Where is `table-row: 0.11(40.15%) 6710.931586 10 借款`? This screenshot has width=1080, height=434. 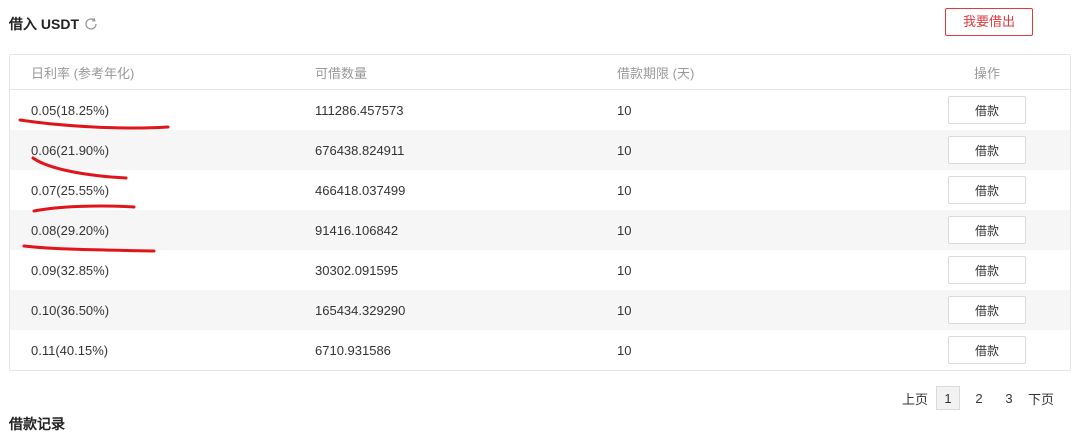 table-row: 0.11(40.15%) 6710.931586 10 借款 is located at coordinates (540, 350).